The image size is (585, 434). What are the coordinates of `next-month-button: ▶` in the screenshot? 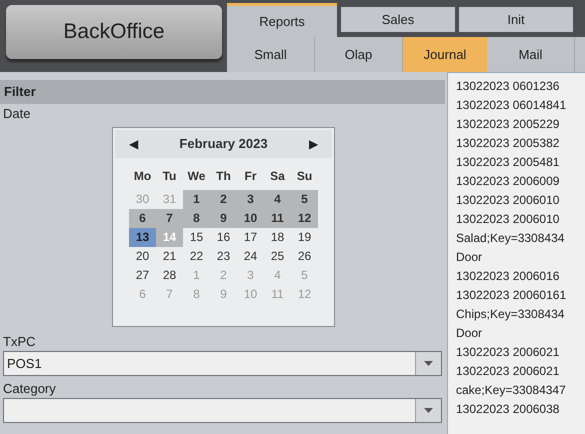 It's located at (313, 144).